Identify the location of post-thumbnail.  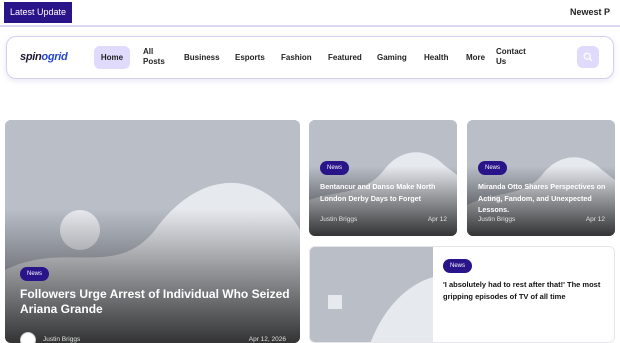
(371, 294).